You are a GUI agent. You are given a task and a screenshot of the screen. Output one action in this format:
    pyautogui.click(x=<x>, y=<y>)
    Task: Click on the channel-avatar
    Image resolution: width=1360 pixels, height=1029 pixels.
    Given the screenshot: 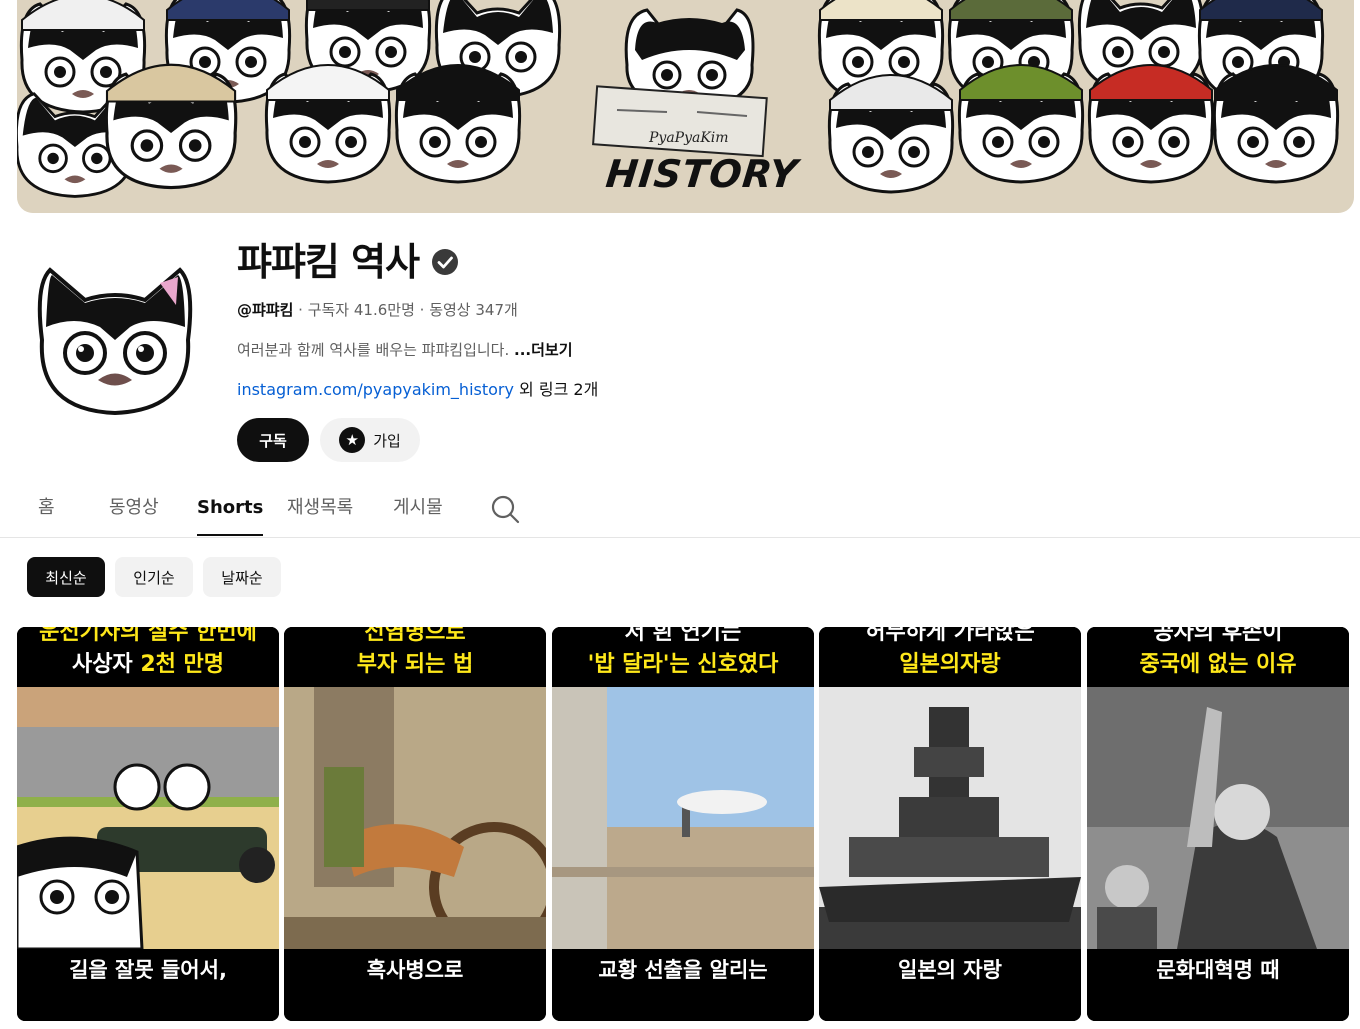 What is the action you would take?
    pyautogui.click(x=115, y=345)
    